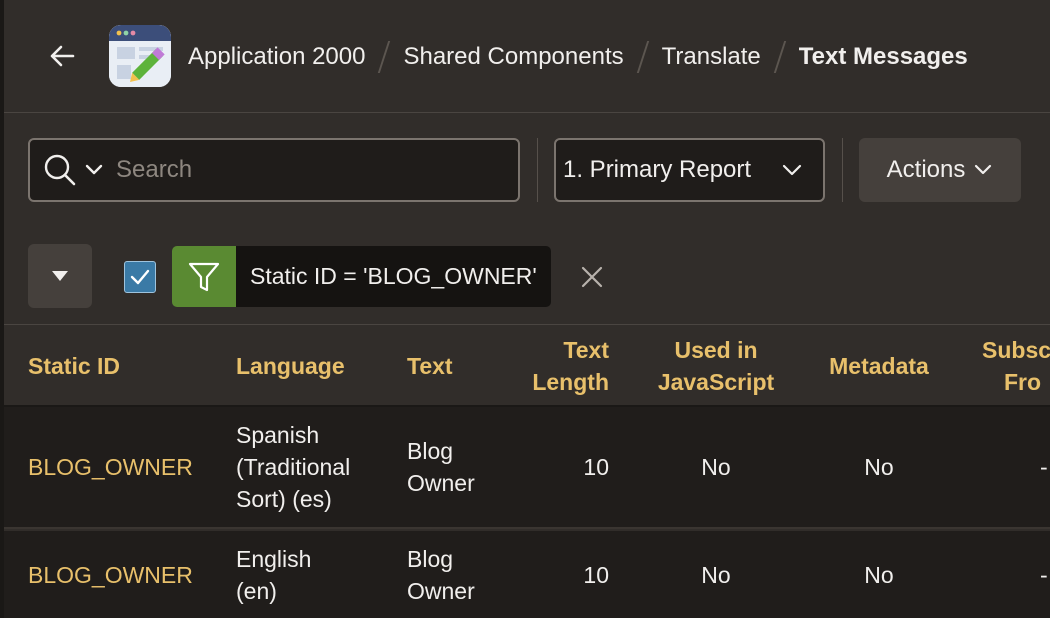 This screenshot has width=1050, height=618. What do you see at coordinates (430, 366) in the screenshot?
I see `column-header-label: Text` at bounding box center [430, 366].